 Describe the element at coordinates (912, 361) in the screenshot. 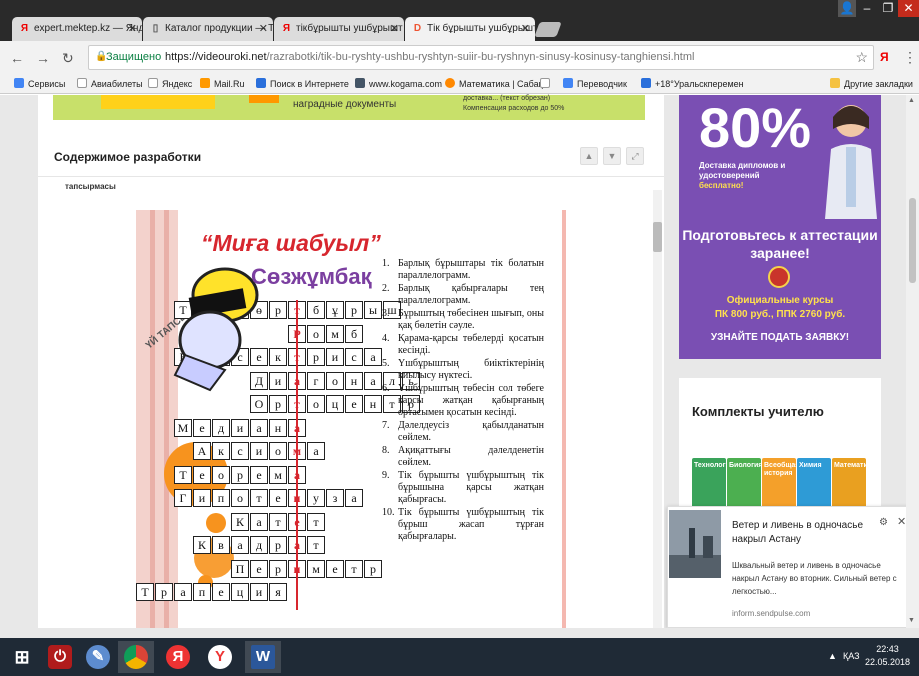

I see `page-scrollbar: ▲ ▼` at that location.